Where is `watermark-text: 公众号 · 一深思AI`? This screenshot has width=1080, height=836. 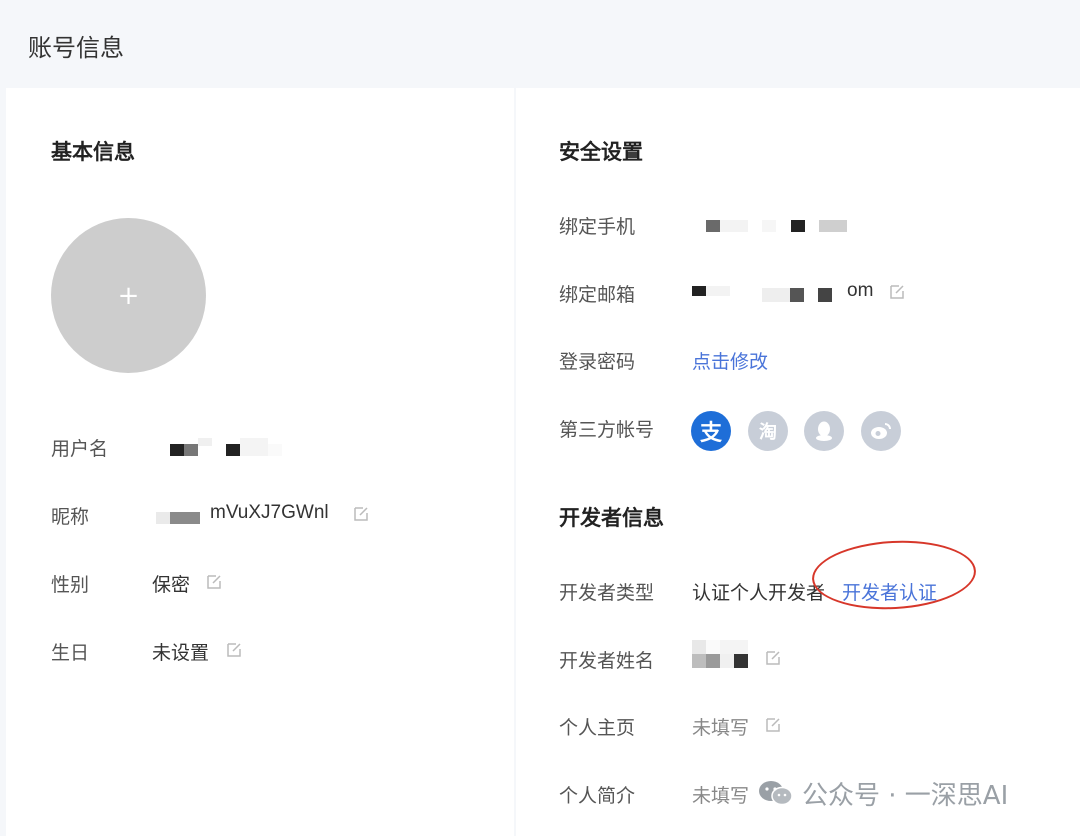 watermark-text: 公众号 · 一深思AI is located at coordinates (905, 795).